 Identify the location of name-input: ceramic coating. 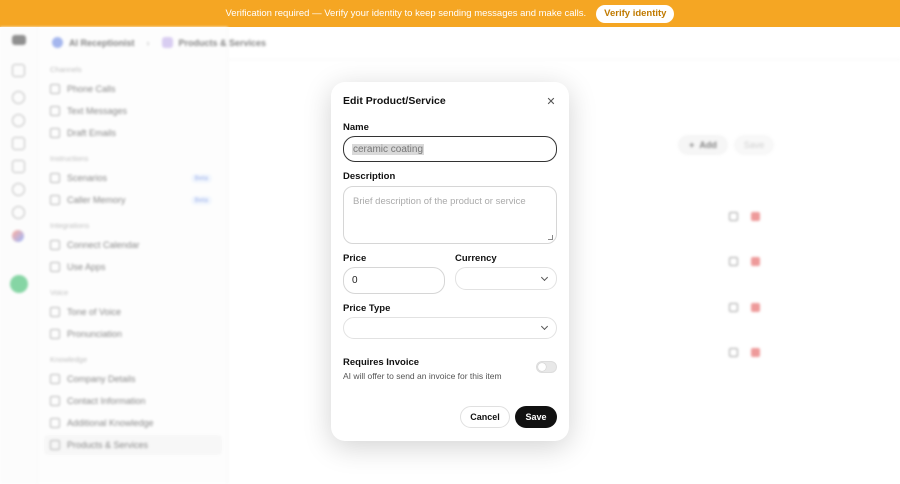
(450, 149).